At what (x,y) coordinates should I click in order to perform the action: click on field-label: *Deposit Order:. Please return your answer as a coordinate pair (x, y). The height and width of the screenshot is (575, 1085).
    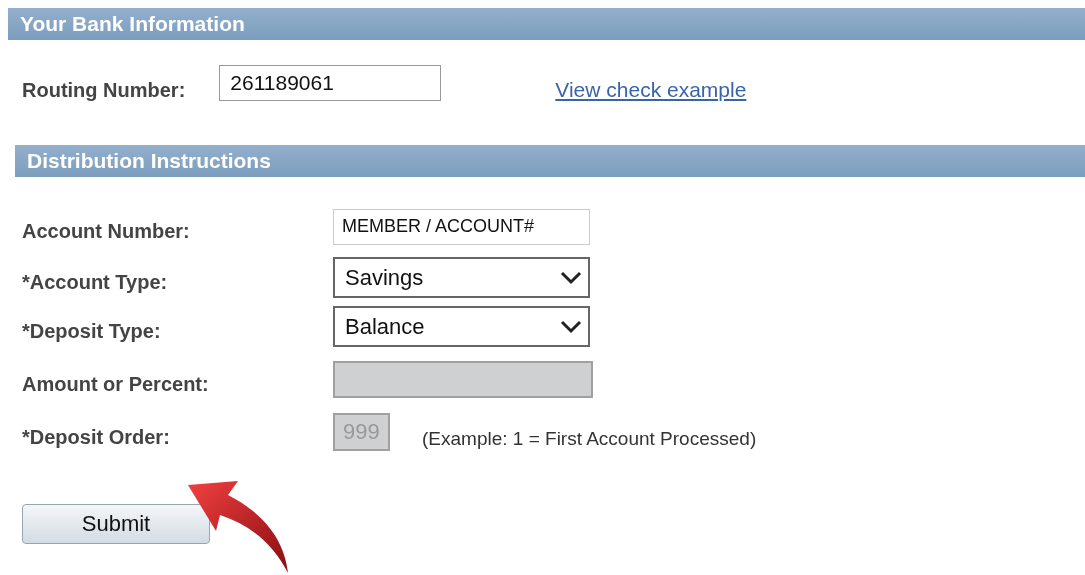
    Looking at the image, I should click on (96, 437).